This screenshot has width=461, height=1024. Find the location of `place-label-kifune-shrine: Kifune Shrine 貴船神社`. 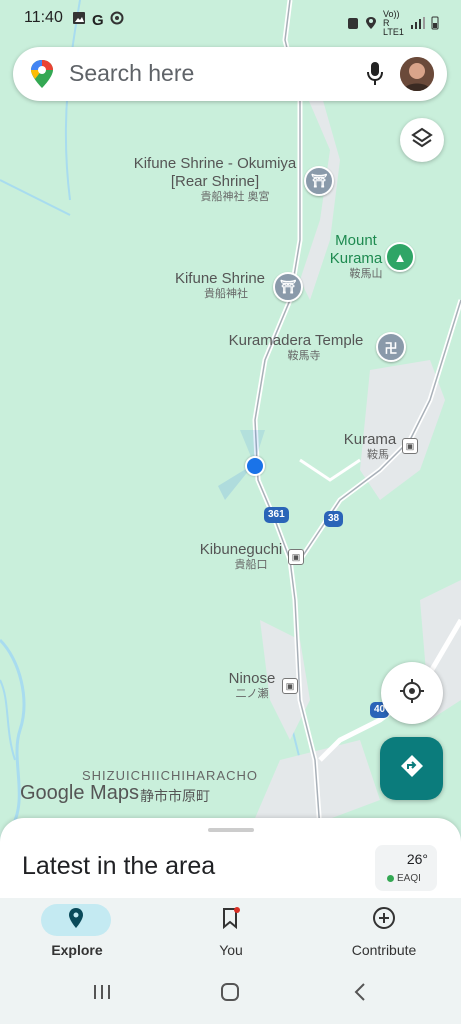

place-label-kifune-shrine: Kifune Shrine 貴船神社 is located at coordinates (220, 285).